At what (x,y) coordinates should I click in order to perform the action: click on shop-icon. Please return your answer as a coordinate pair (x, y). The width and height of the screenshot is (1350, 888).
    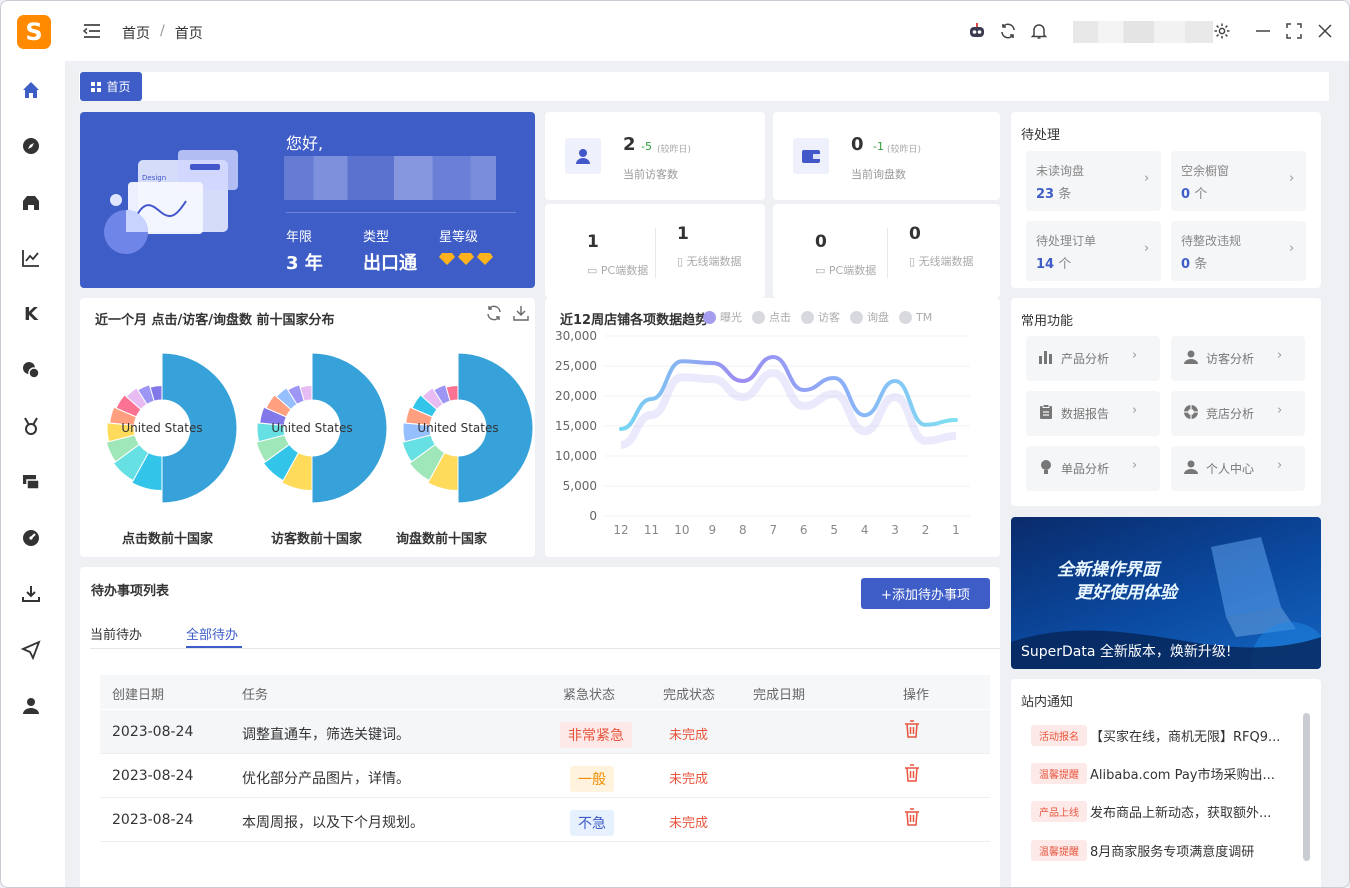
    Looking at the image, I should click on (31, 202).